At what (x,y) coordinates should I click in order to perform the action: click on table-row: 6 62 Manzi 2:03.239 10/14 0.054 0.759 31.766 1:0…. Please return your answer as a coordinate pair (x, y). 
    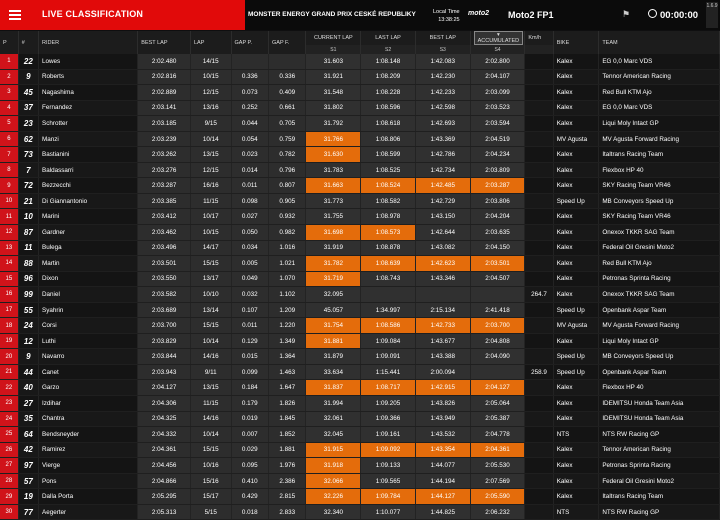
    Looking at the image, I should click on (360, 139).